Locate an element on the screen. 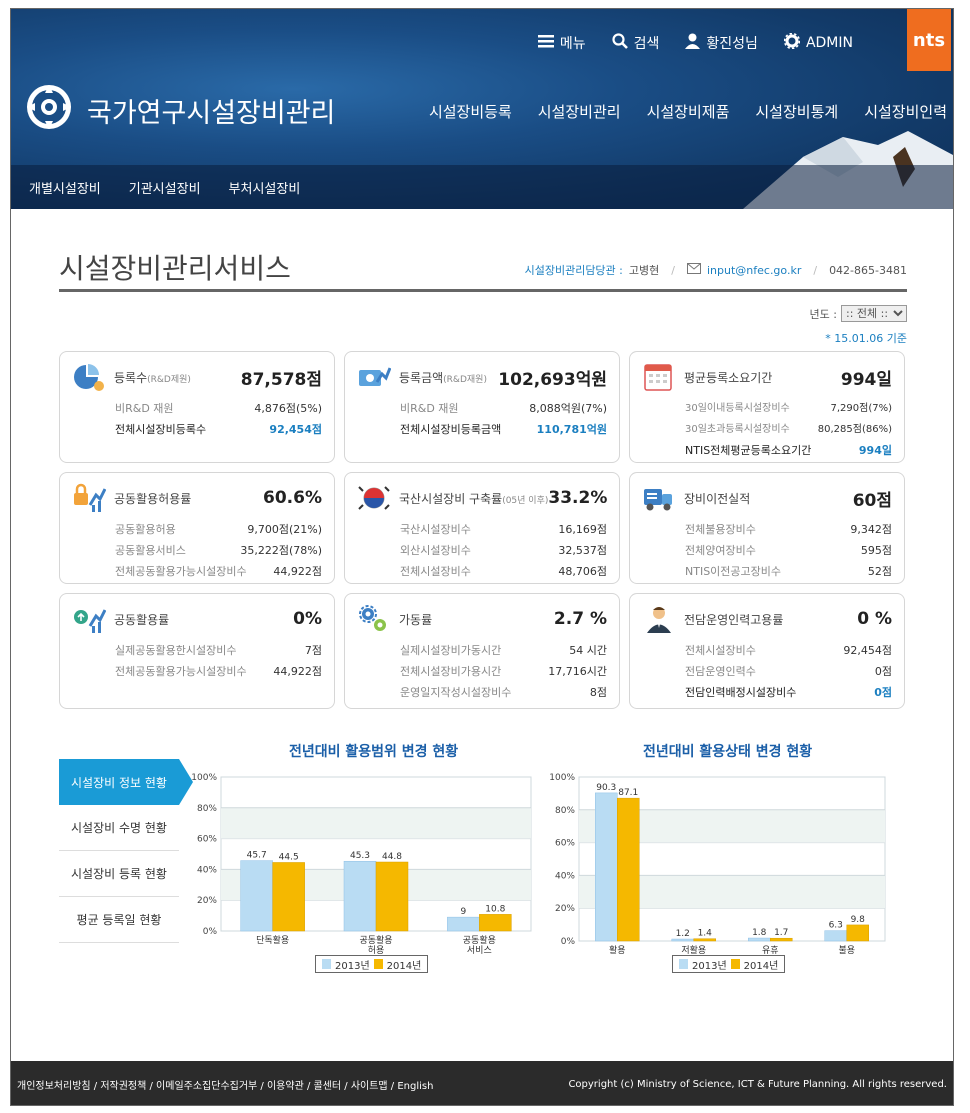  y-tick-label: 80% is located at coordinates (207, 809).